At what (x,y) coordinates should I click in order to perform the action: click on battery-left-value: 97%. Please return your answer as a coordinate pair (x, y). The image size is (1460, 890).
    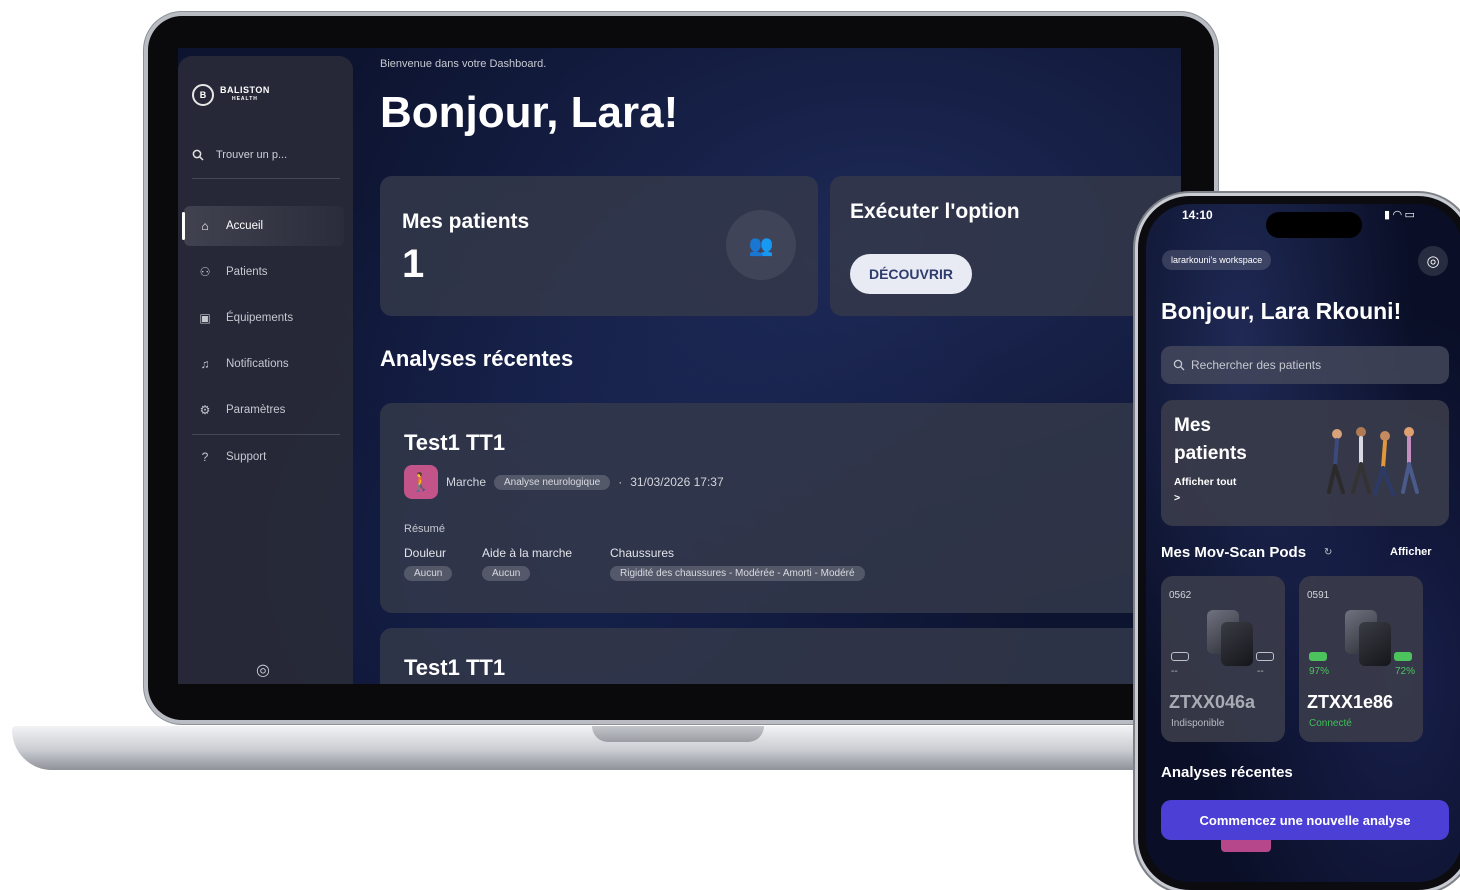
    Looking at the image, I should click on (1319, 671).